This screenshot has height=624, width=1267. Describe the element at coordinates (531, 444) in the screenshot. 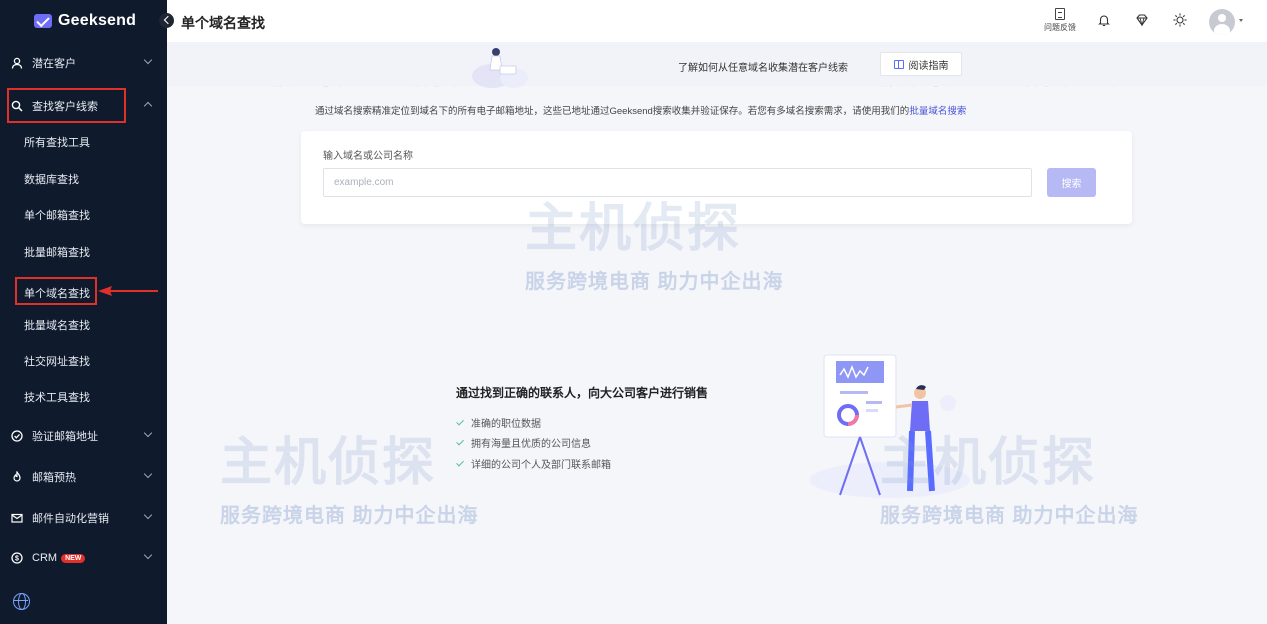

I see `feature-label: 拥有海量且优质的公司信息` at that location.